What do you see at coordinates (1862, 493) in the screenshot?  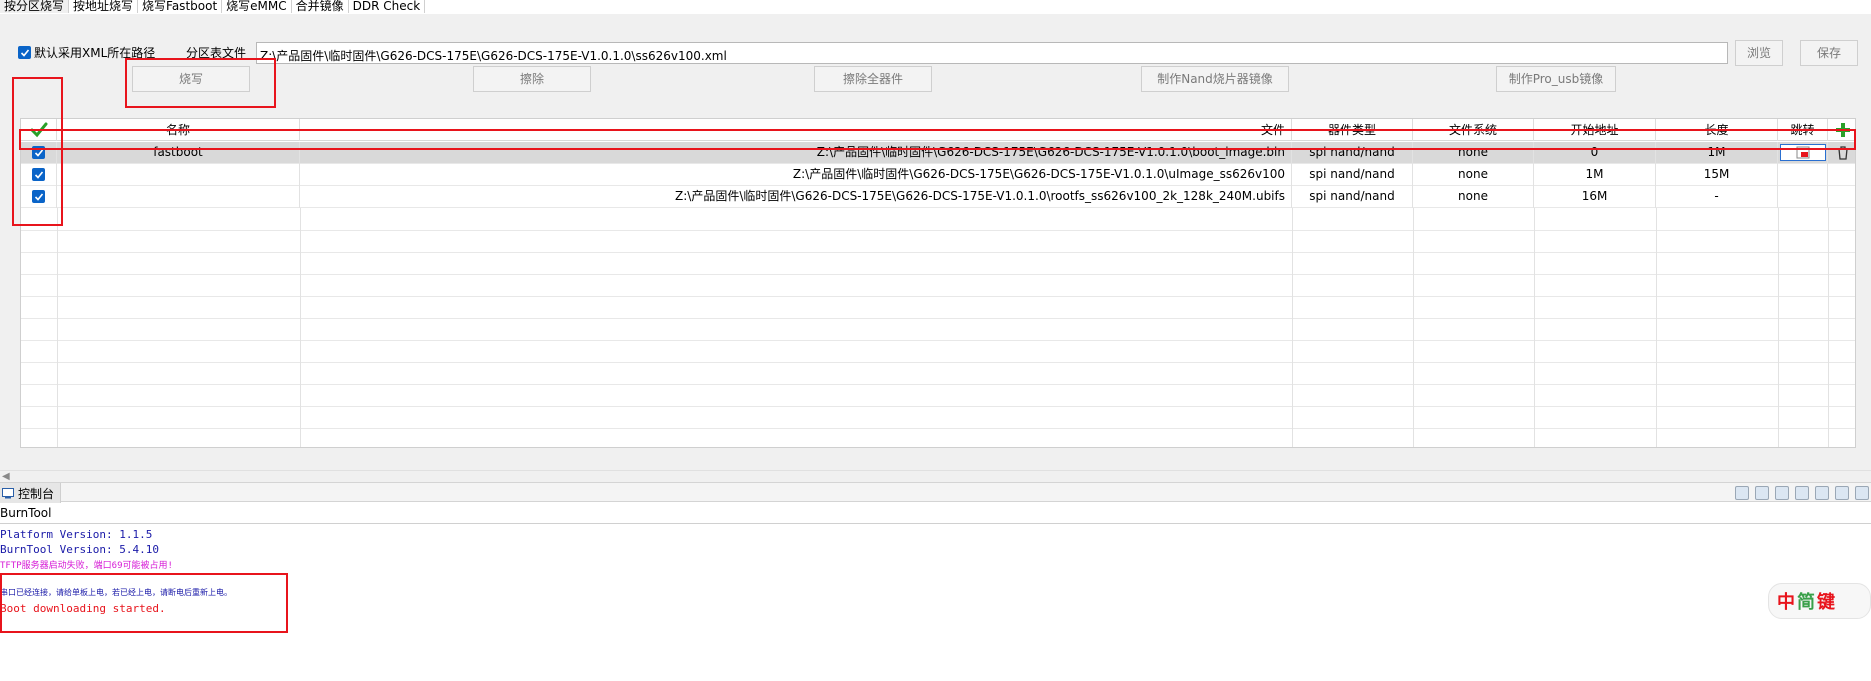 I see `minimize-icon` at bounding box center [1862, 493].